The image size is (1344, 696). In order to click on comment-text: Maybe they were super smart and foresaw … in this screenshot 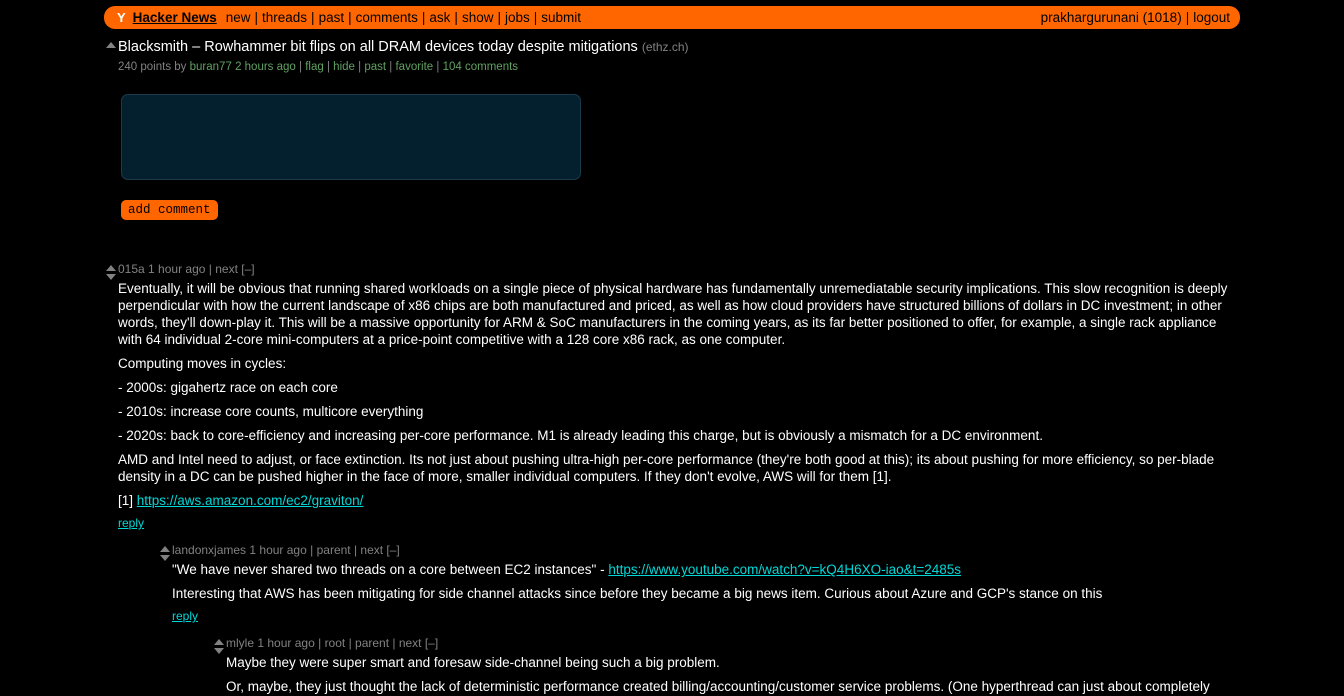, I will do `click(733, 675)`.